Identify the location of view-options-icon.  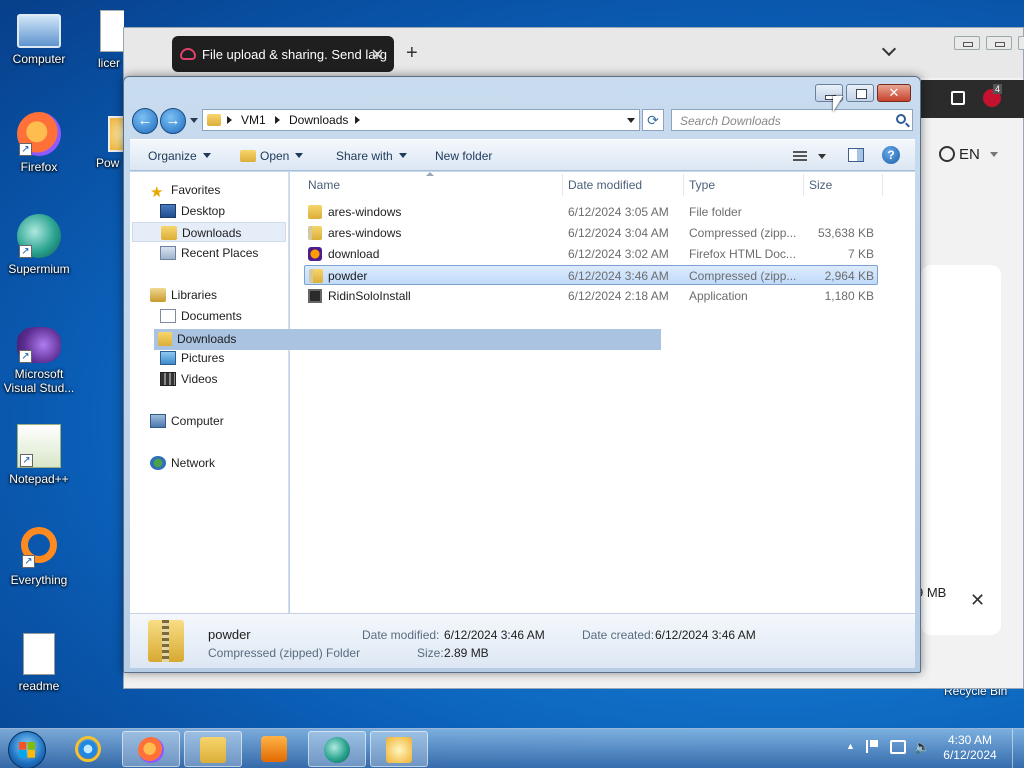
(800, 156).